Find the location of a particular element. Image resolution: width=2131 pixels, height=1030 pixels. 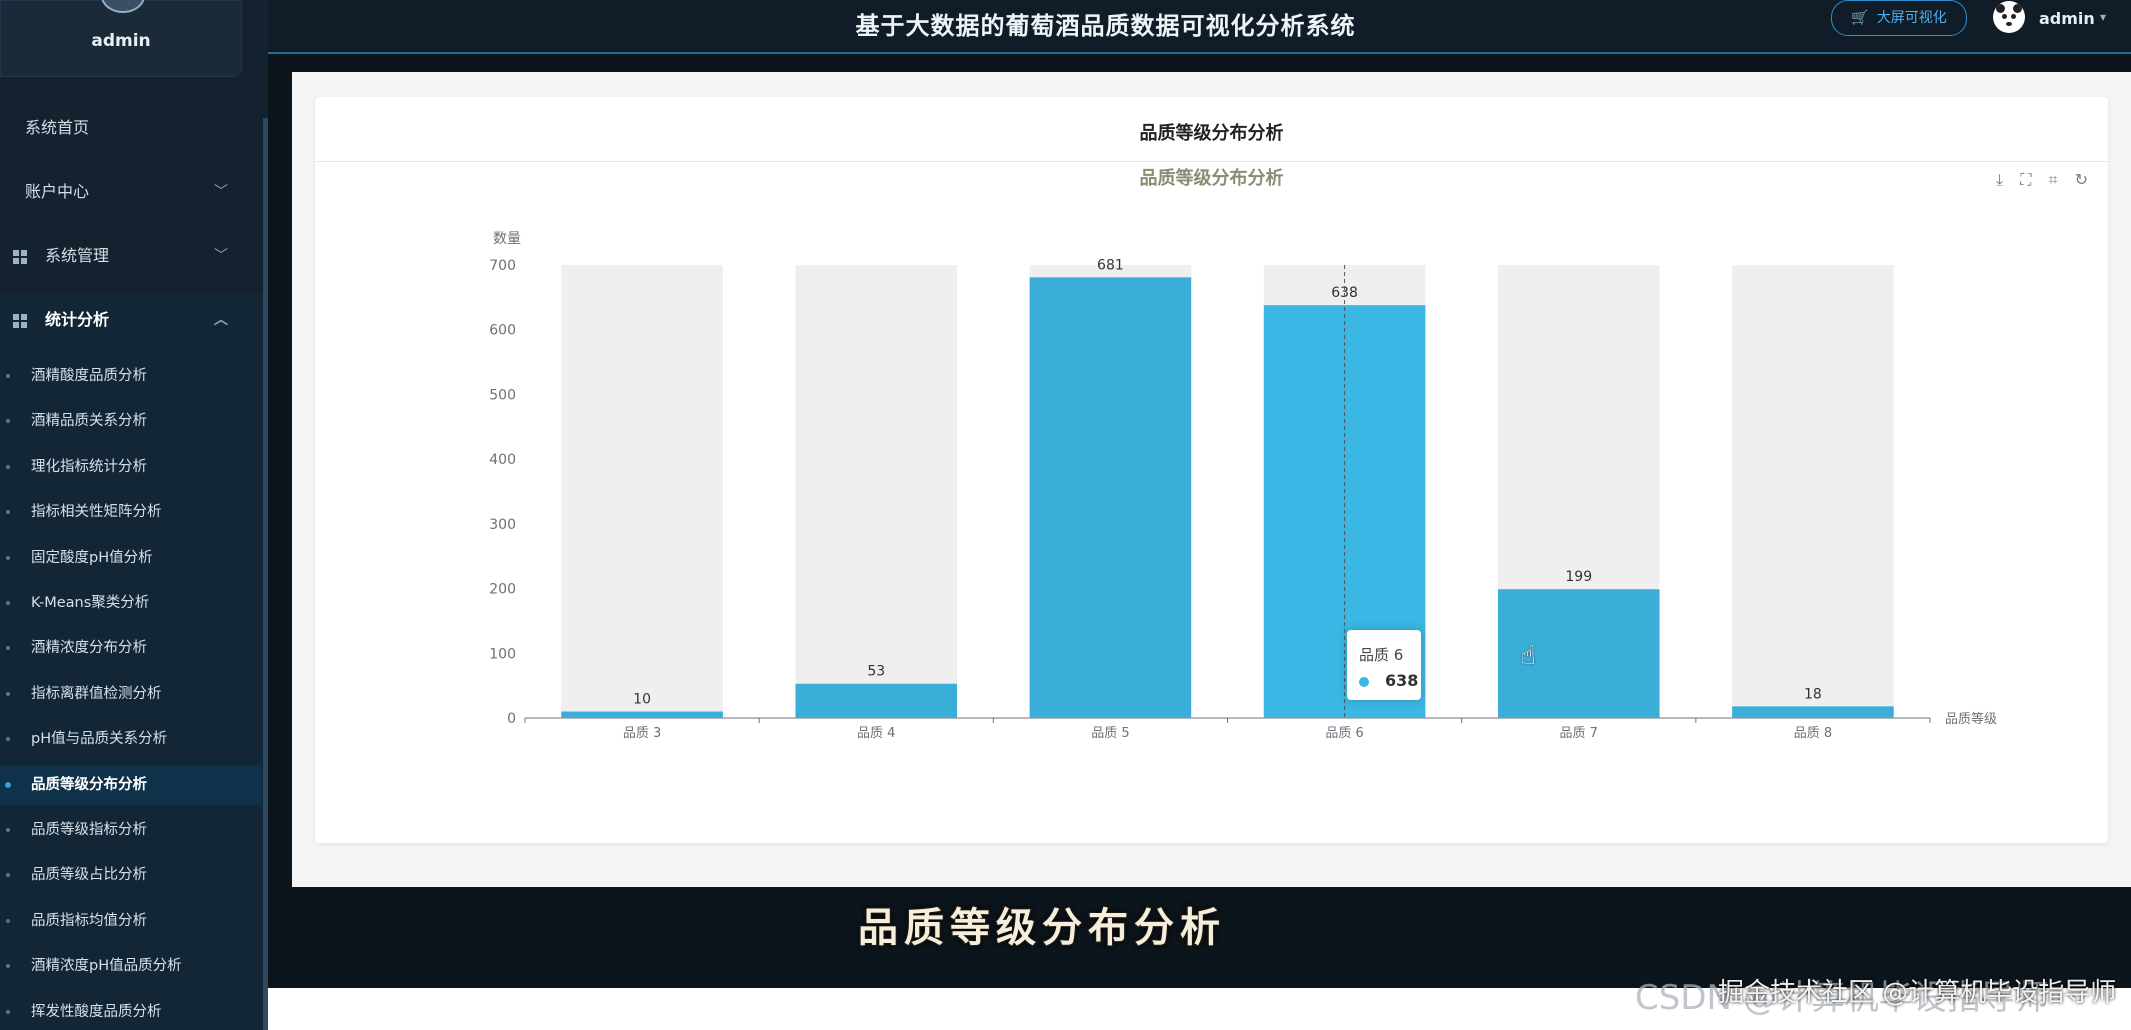

sidebar-subitem-label: 酒精浓度pH值品质分析 is located at coordinates (106, 966).